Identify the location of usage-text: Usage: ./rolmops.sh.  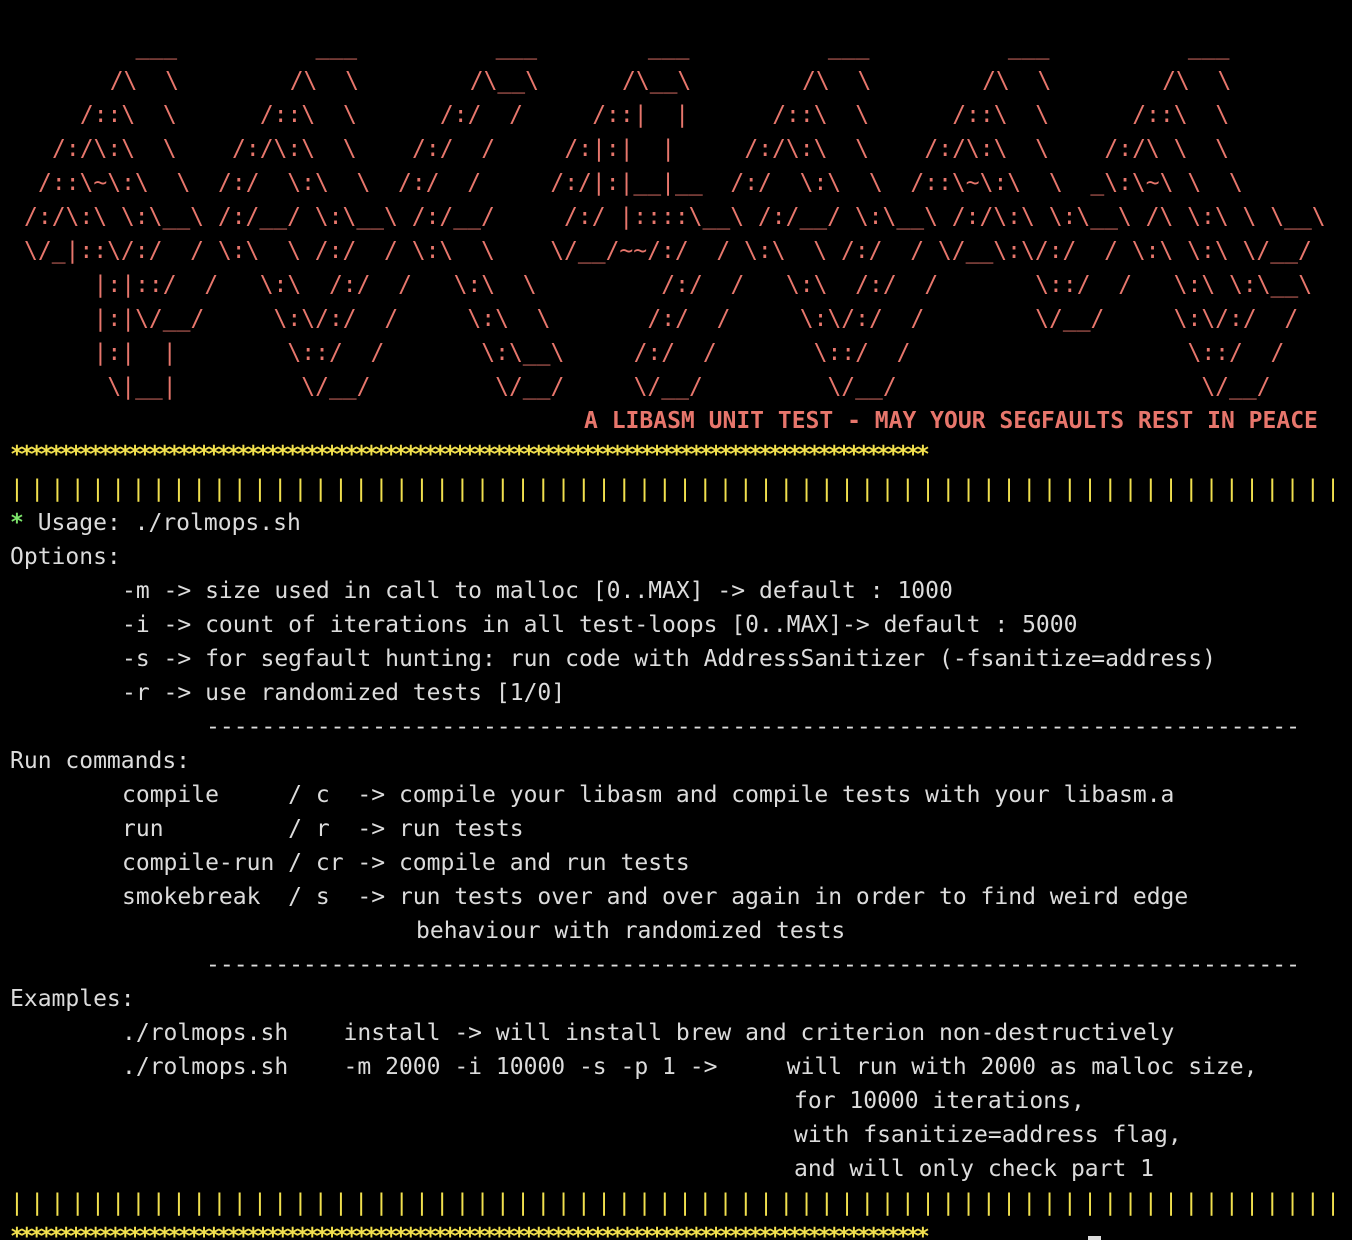
(162, 523).